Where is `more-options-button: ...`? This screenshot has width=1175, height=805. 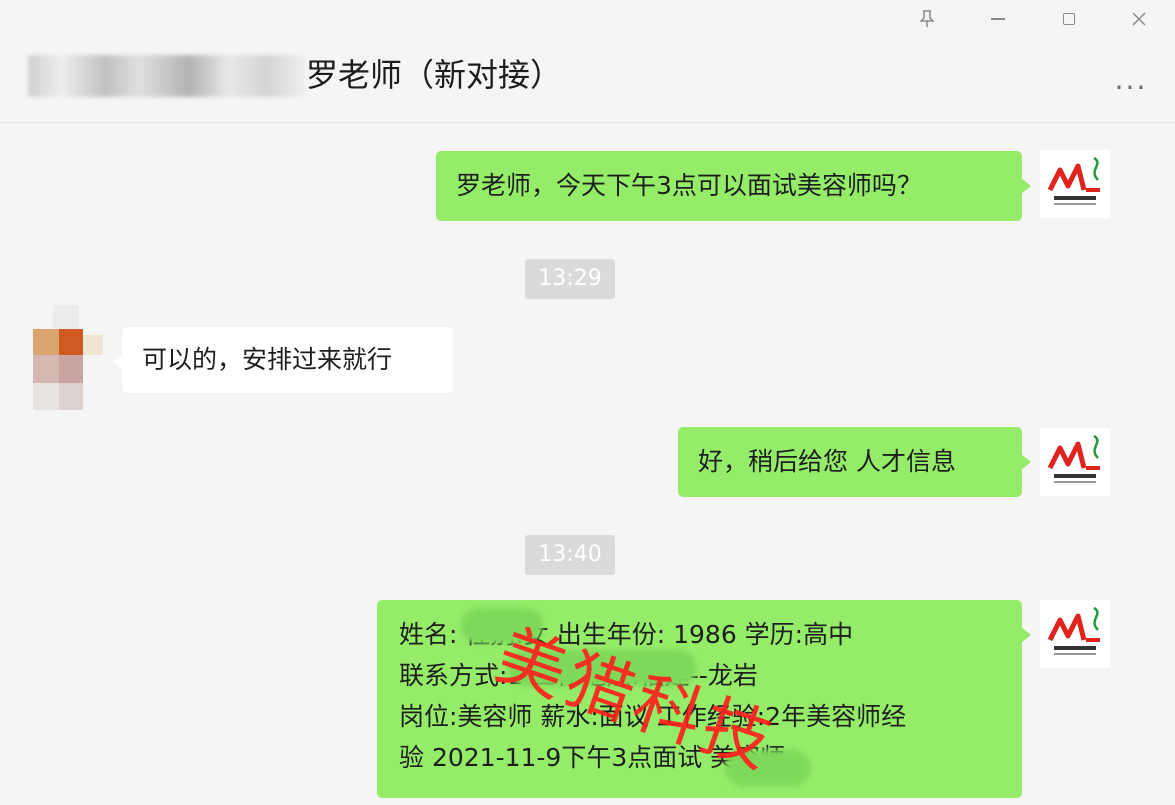
more-options-button: ... is located at coordinates (1131, 83).